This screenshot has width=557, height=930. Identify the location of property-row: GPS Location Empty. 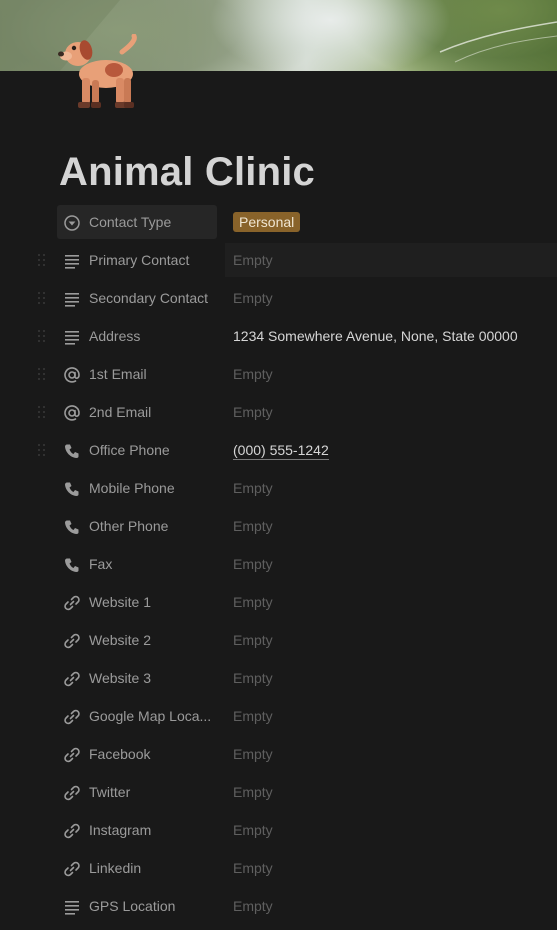
(278, 907).